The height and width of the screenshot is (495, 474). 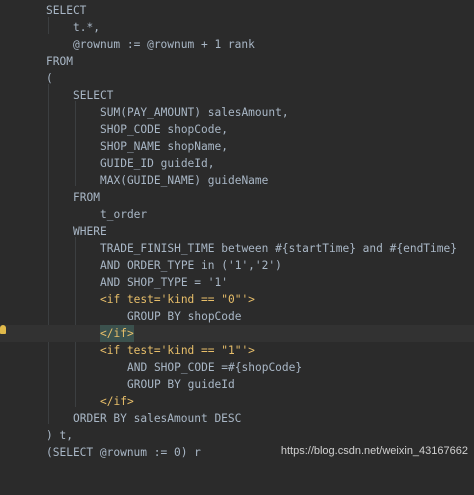 I want to click on code-text: GROUP BY shopCode, so click(x=184, y=316).